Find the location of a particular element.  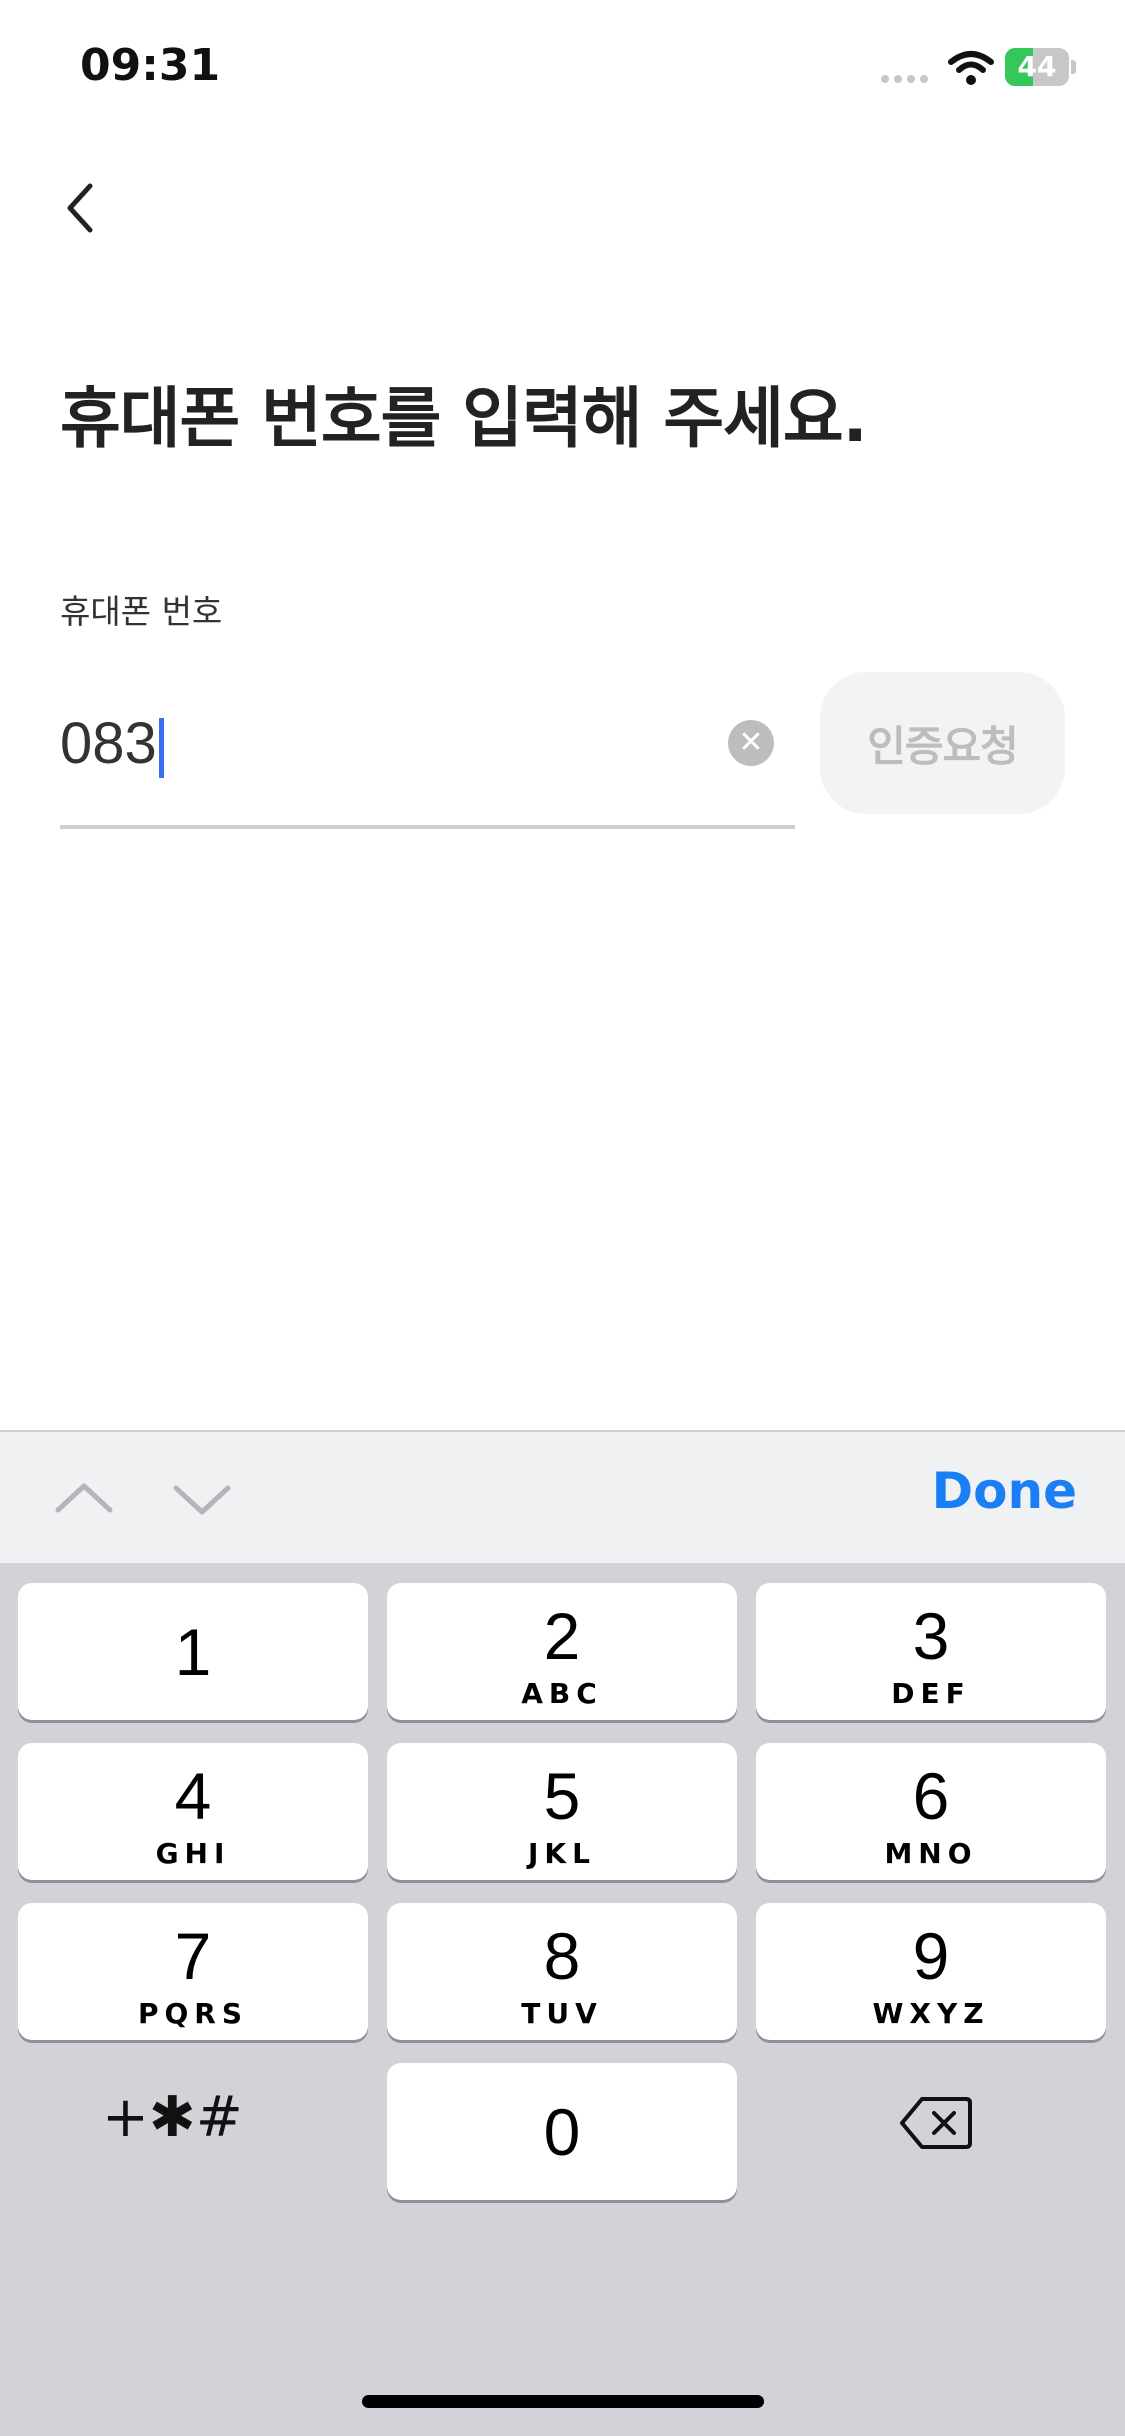

backspace-icon is located at coordinates (936, 2123).